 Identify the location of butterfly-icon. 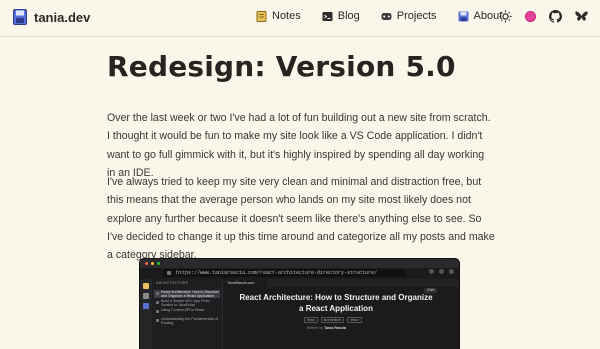
(581, 16).